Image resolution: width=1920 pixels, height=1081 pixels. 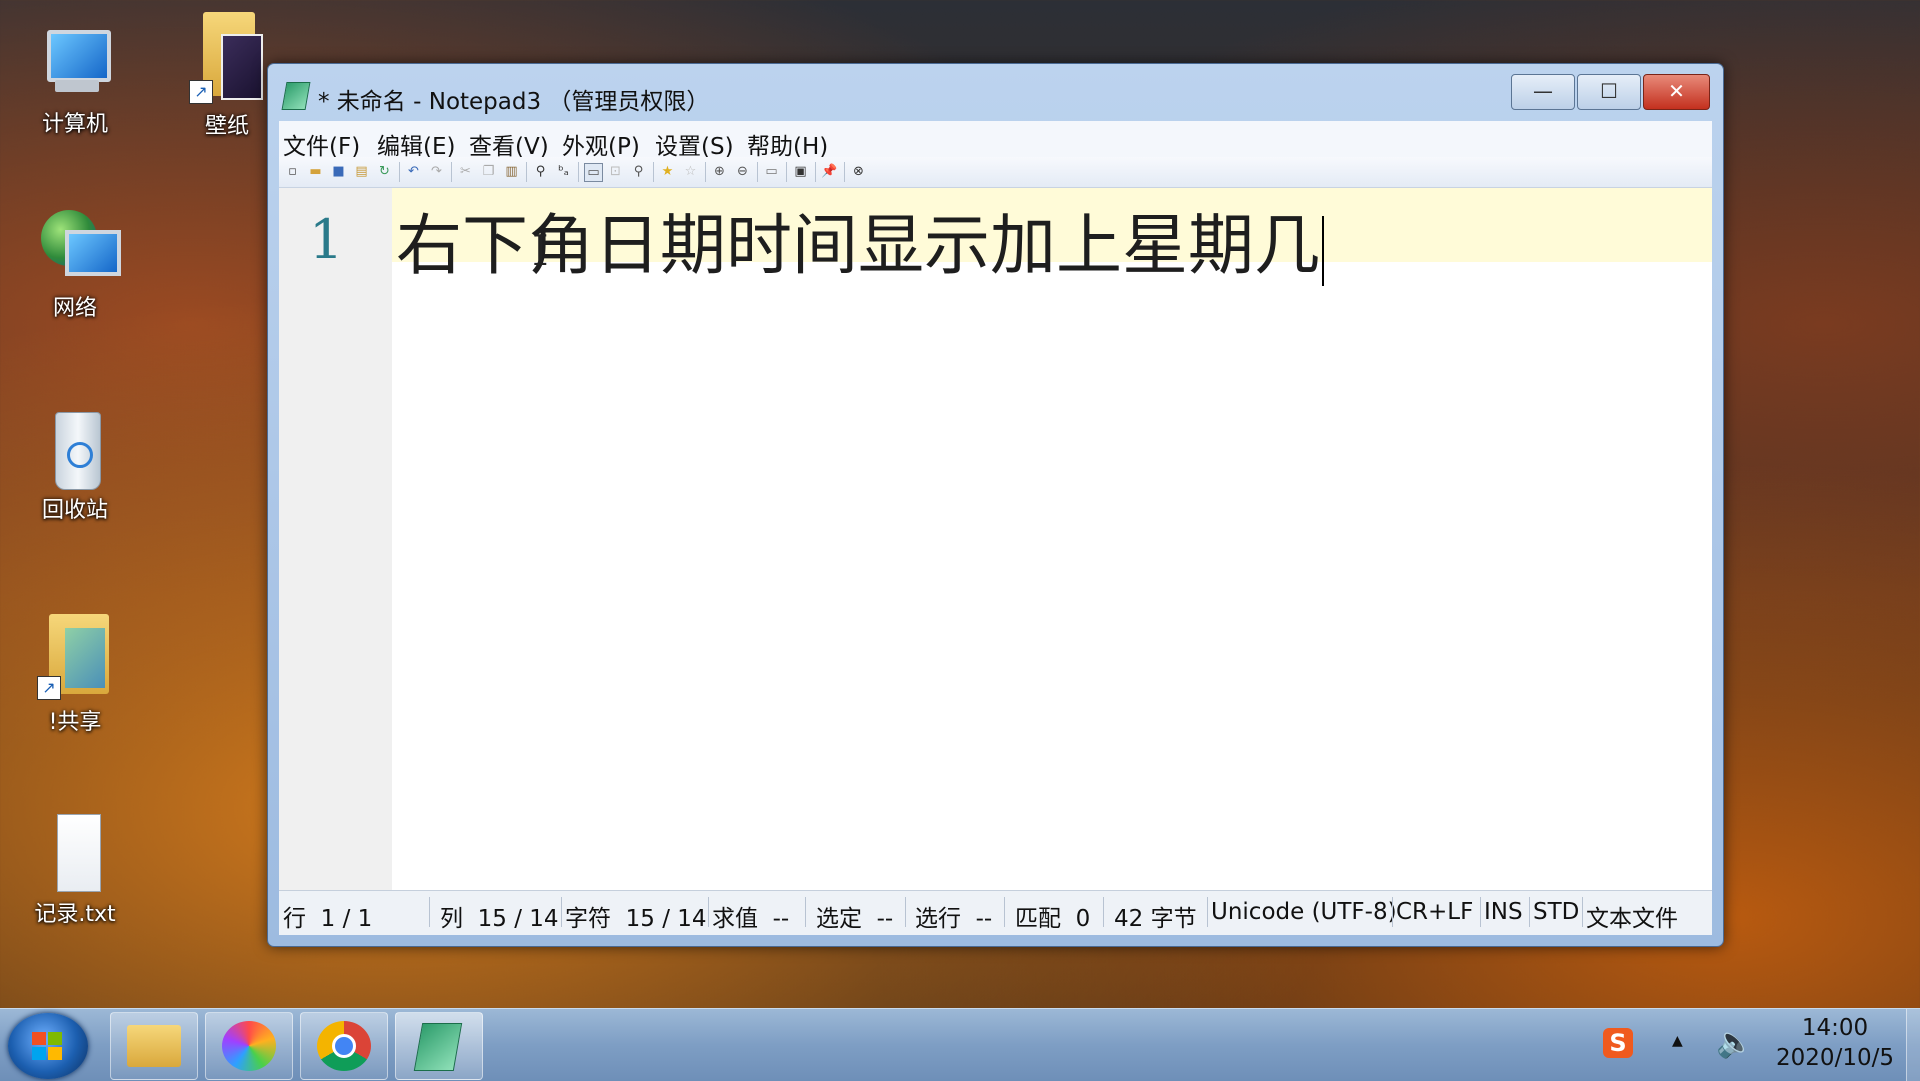 I want to click on title-bar: * 未命名 - Notepad3 （管理员权限） — ☐ ✕, so click(x=995, y=92).